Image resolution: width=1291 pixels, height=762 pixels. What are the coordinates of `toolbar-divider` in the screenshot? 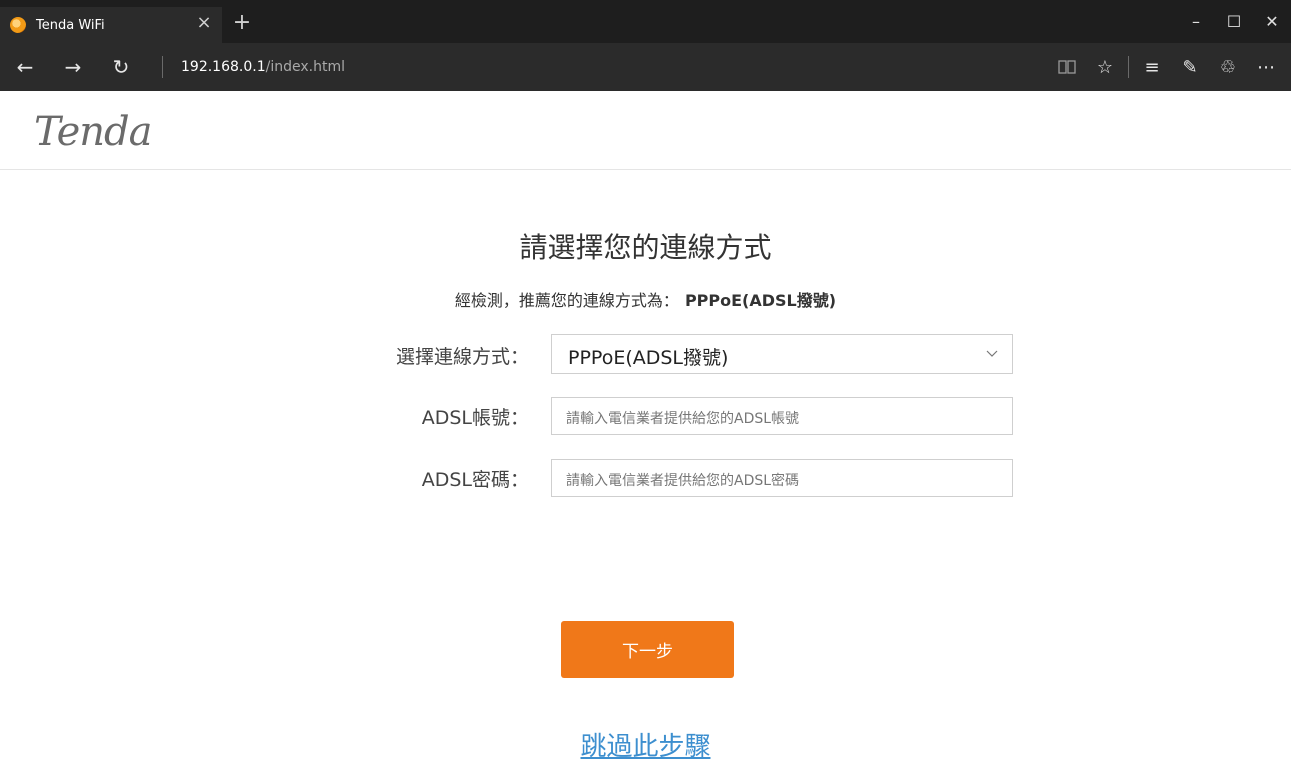 It's located at (1128, 67).